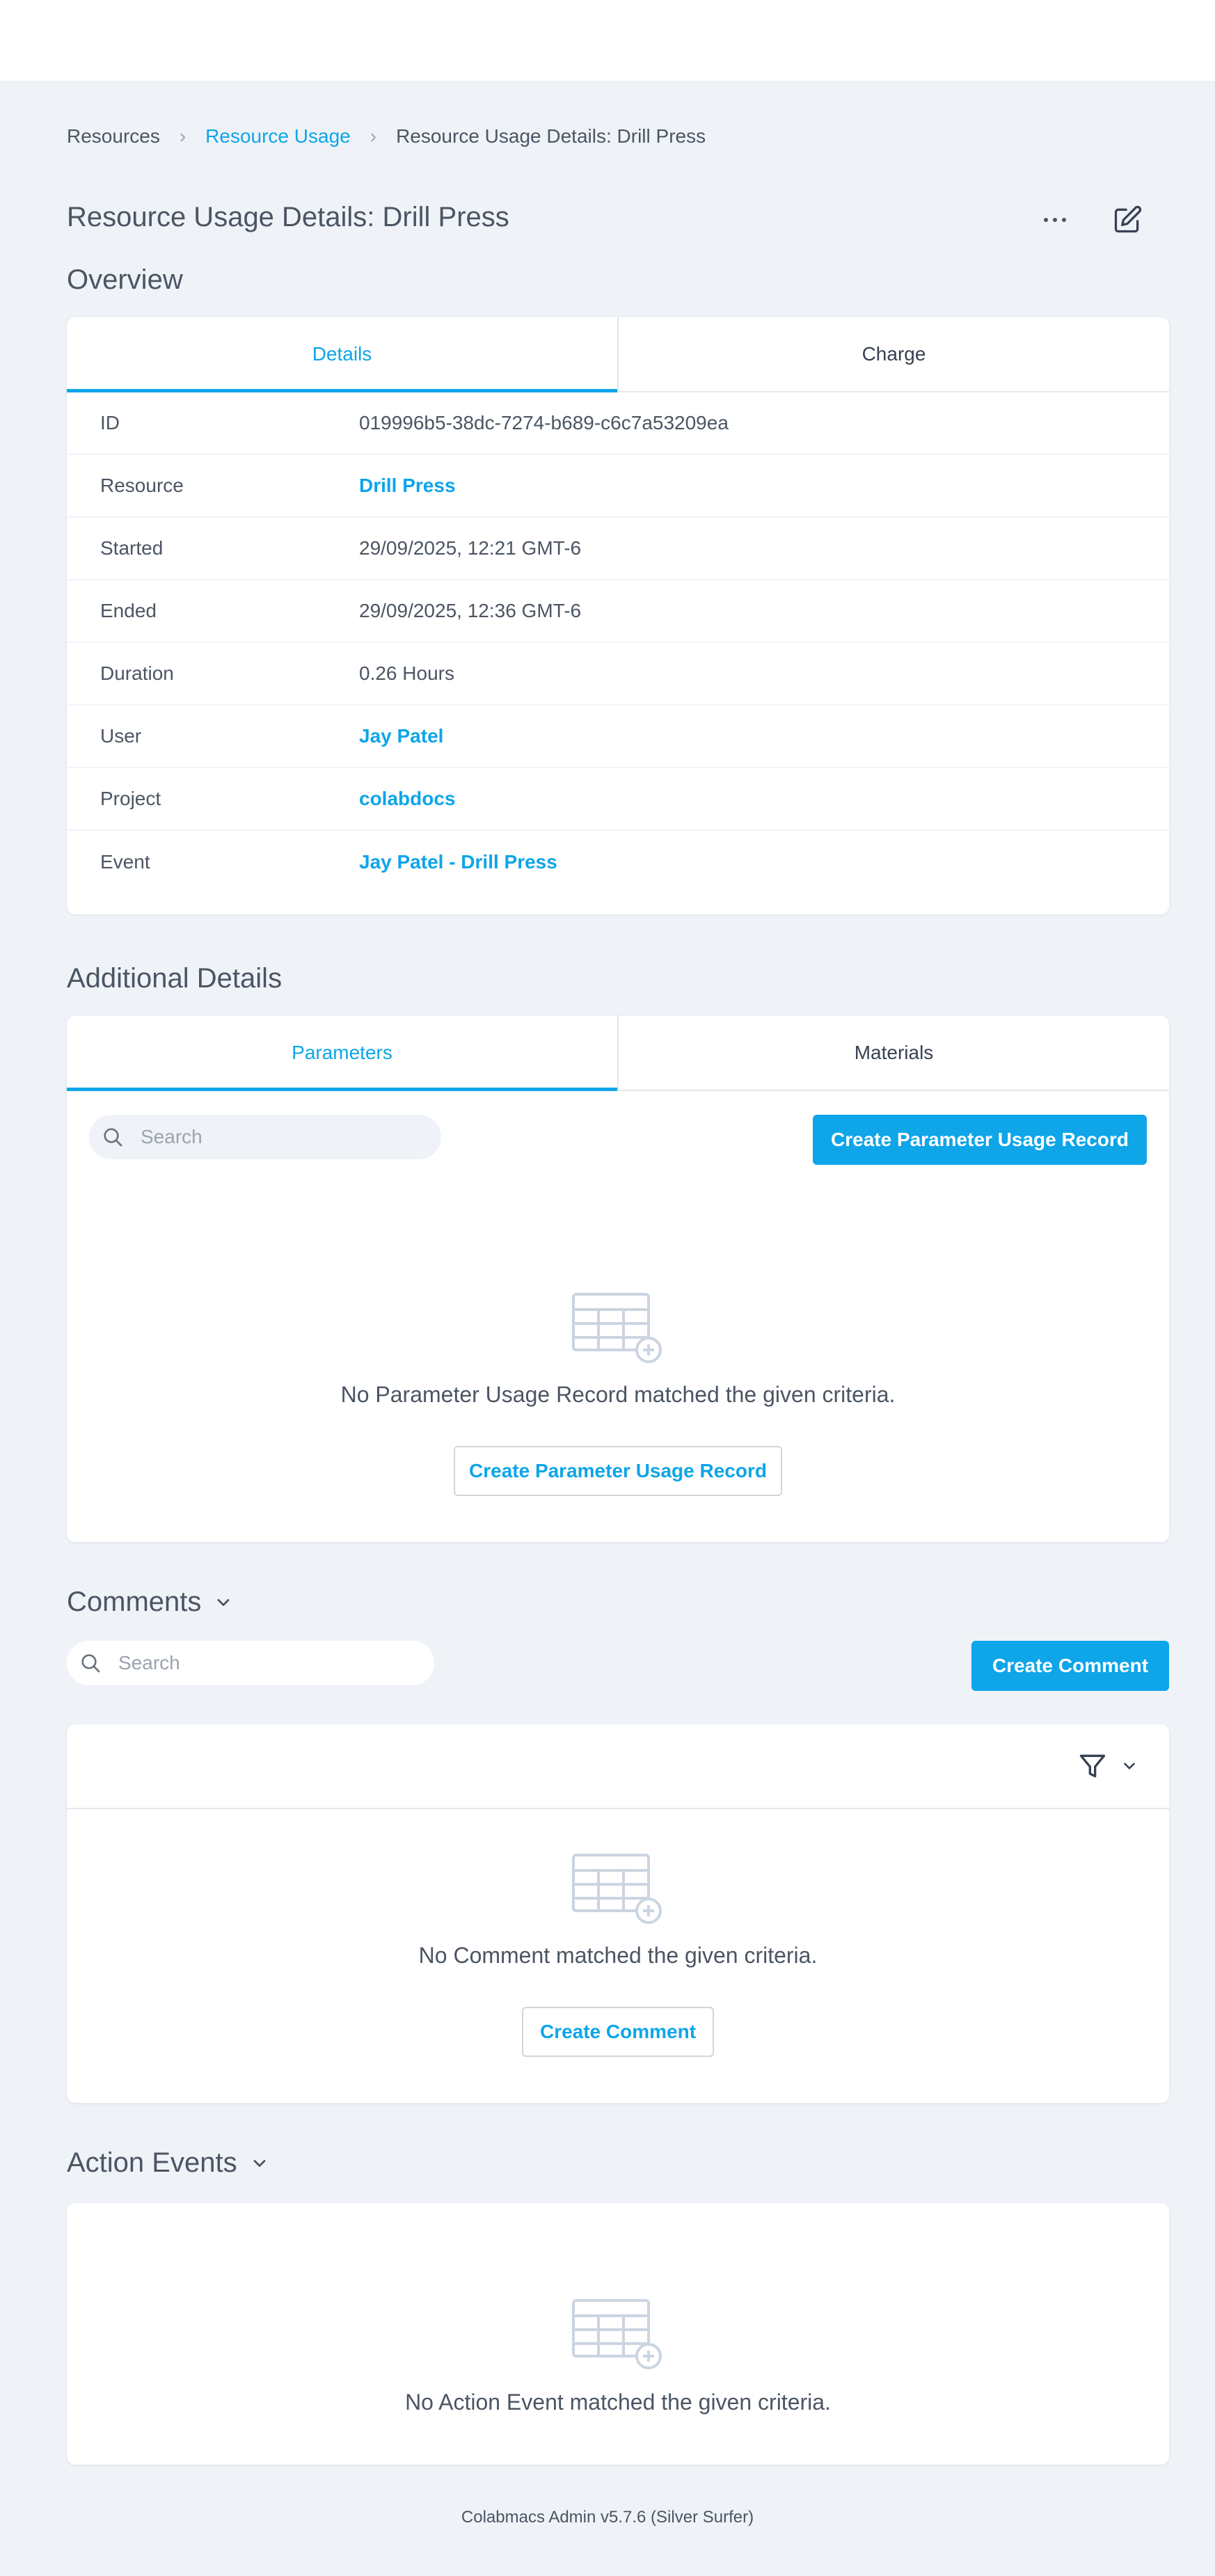 The image size is (1215, 2576). I want to click on comments-title-text: Comments, so click(134, 1602).